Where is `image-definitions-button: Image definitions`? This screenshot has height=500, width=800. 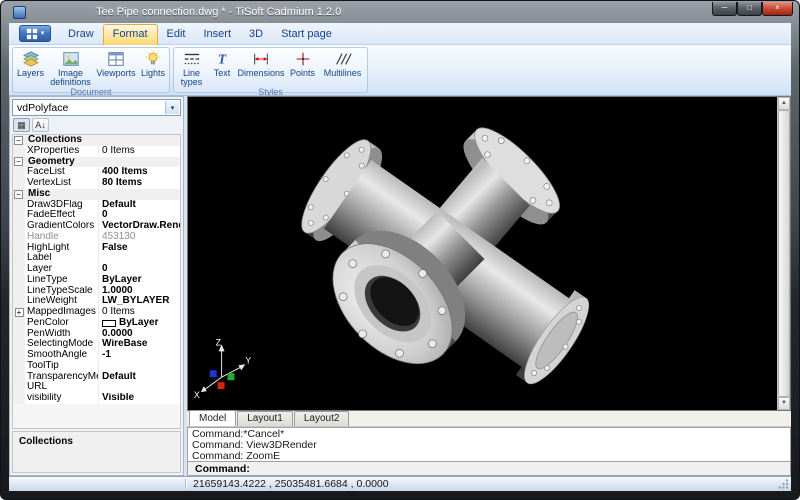
image-definitions-button: Image definitions is located at coordinates (70, 67).